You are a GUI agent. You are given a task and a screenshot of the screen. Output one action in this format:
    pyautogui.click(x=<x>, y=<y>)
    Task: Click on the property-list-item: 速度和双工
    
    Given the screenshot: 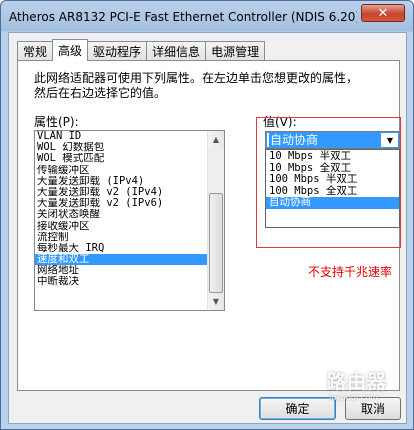 What is the action you would take?
    pyautogui.click(x=121, y=260)
    